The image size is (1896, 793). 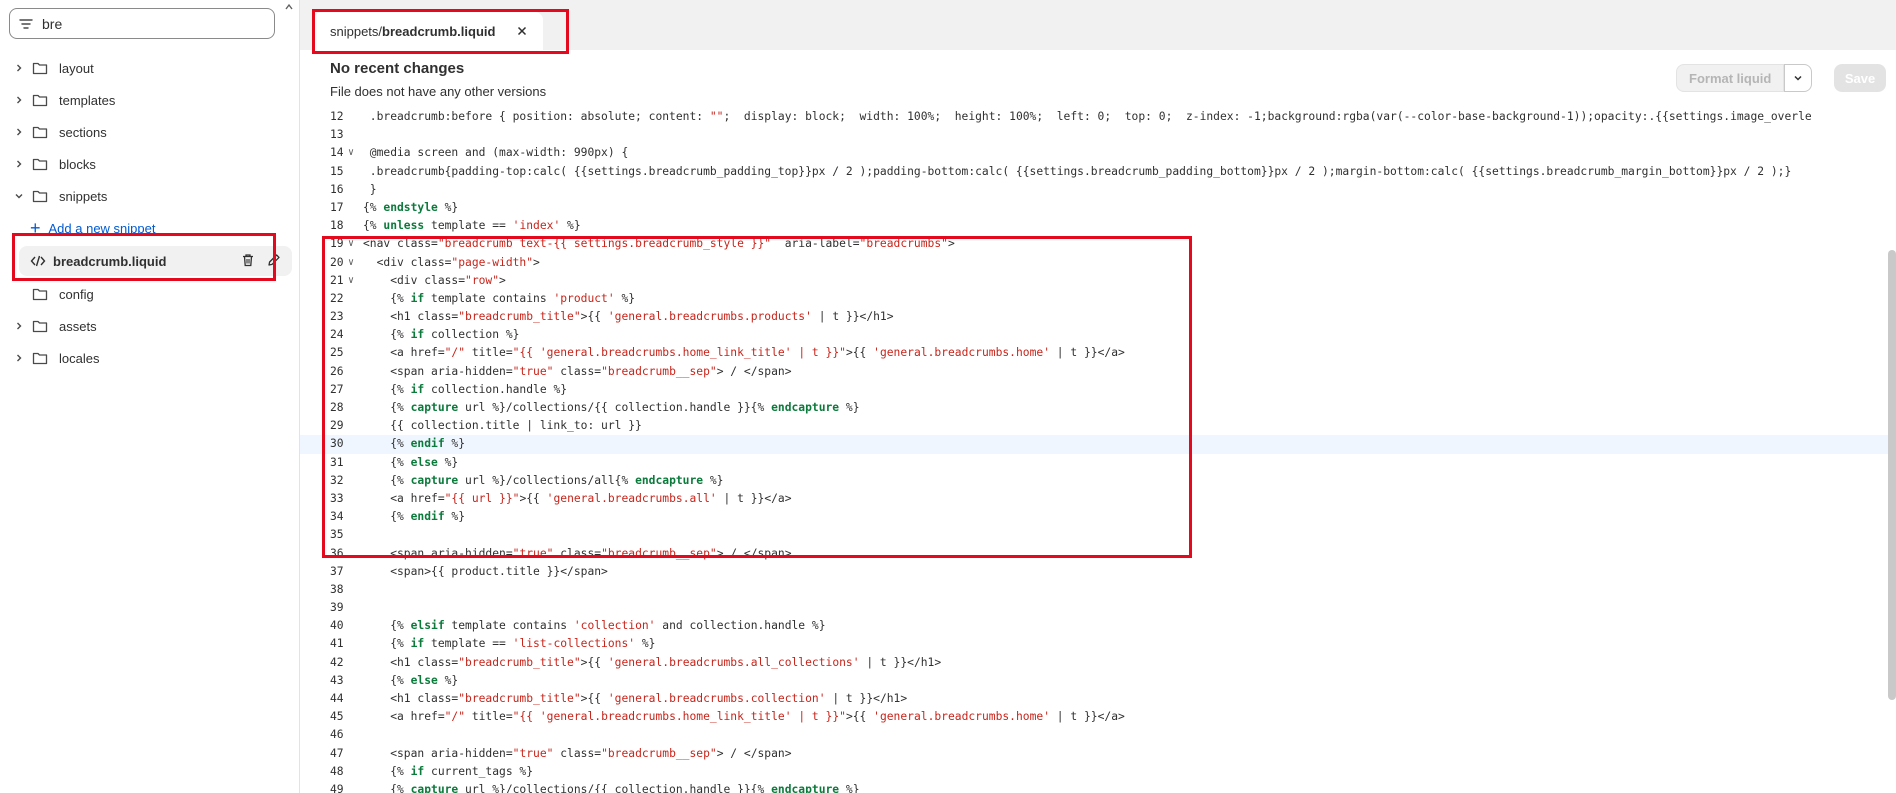 What do you see at coordinates (337, 571) in the screenshot?
I see `line-number: 37` at bounding box center [337, 571].